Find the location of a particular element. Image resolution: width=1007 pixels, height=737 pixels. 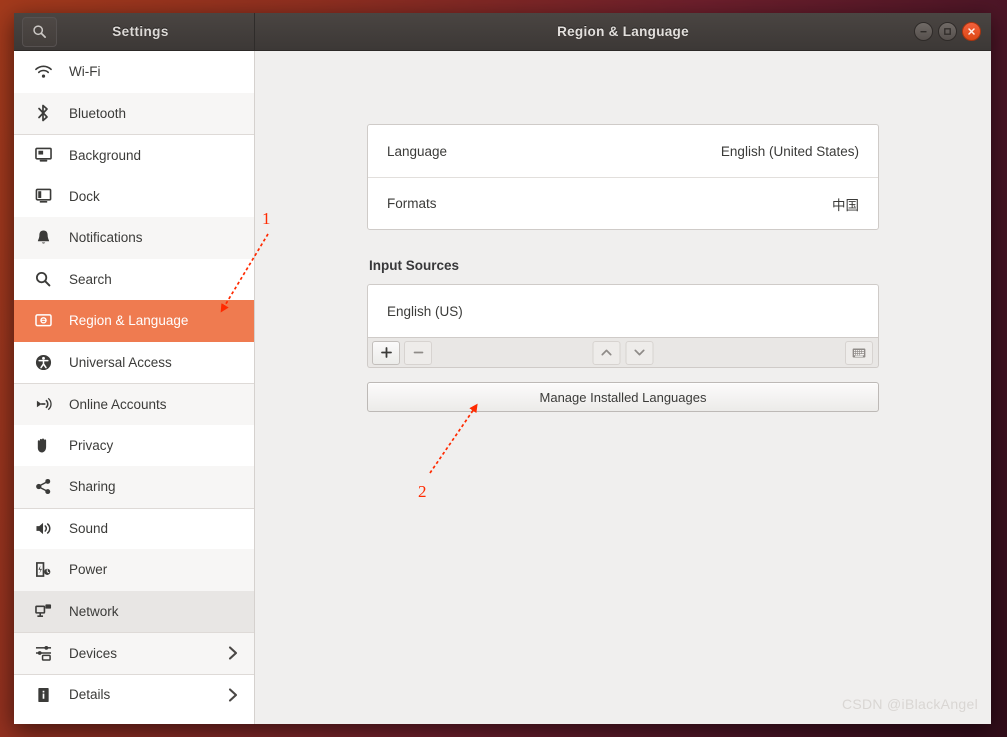

minimize-button is located at coordinates (923, 31).